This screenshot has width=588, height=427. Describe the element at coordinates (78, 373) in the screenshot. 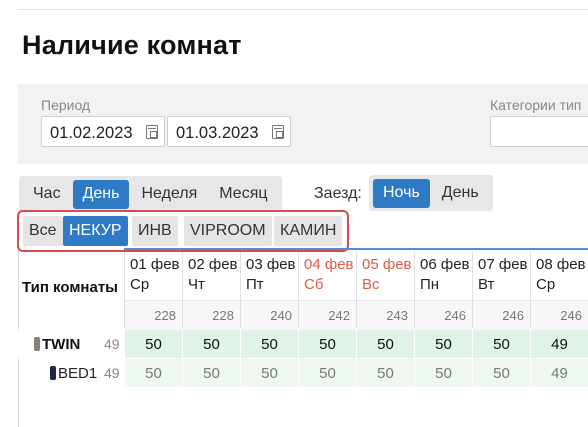

I see `room-type-label: BED1` at that location.